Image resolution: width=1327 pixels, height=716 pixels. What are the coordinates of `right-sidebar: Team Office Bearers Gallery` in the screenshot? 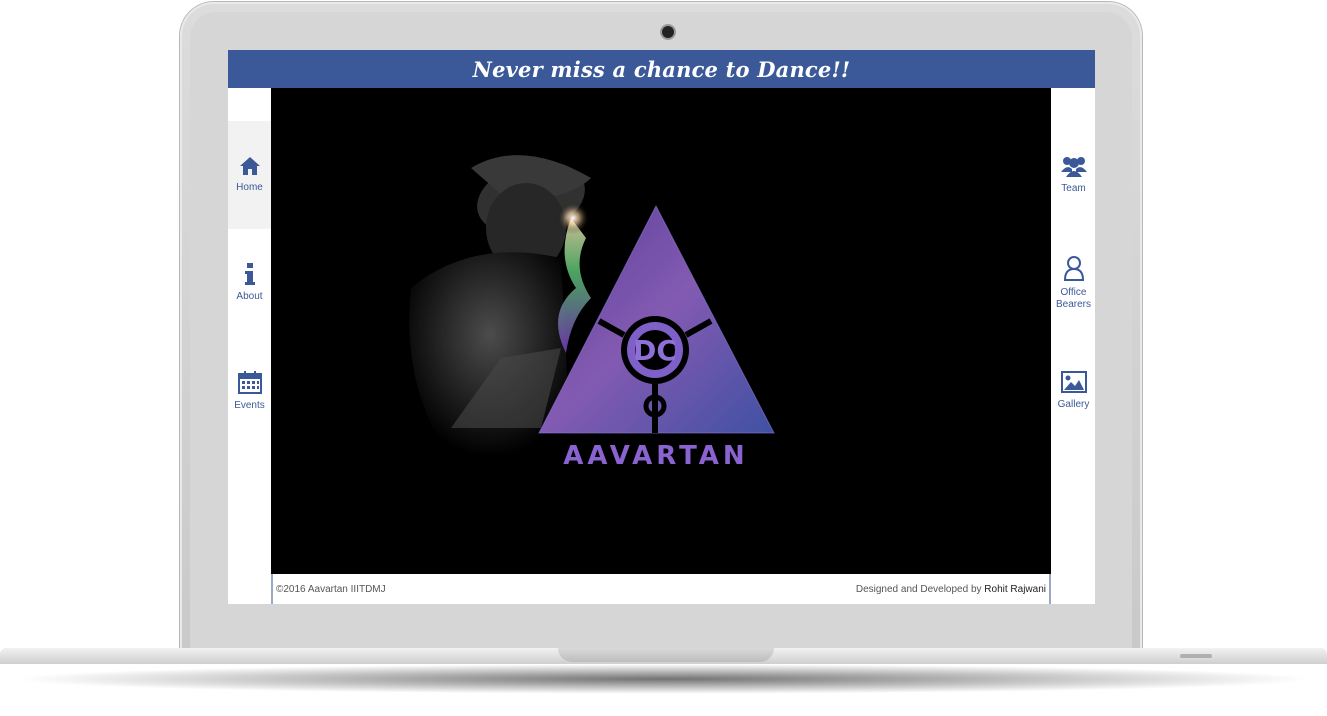 It's located at (1073, 346).